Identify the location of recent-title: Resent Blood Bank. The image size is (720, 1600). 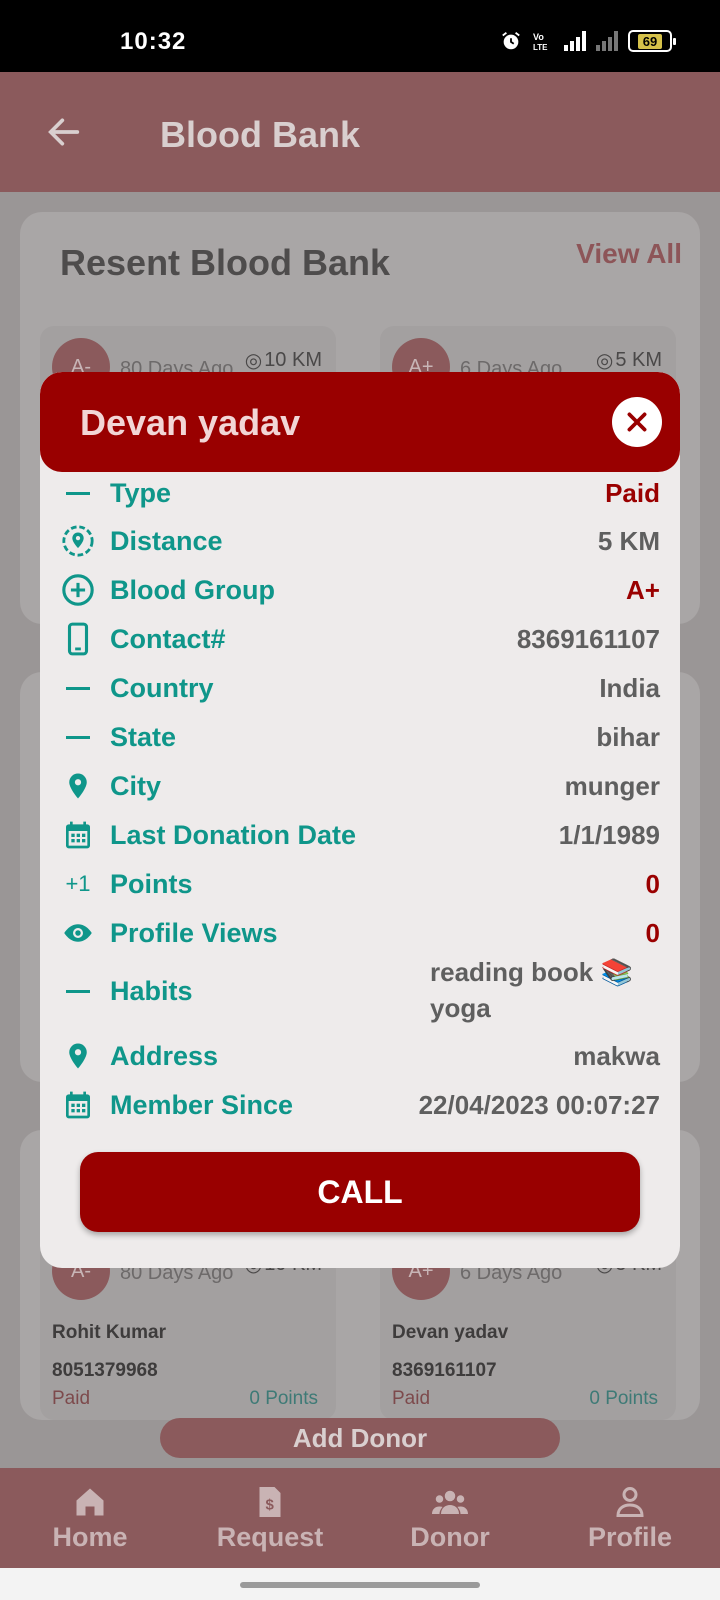
(225, 262).